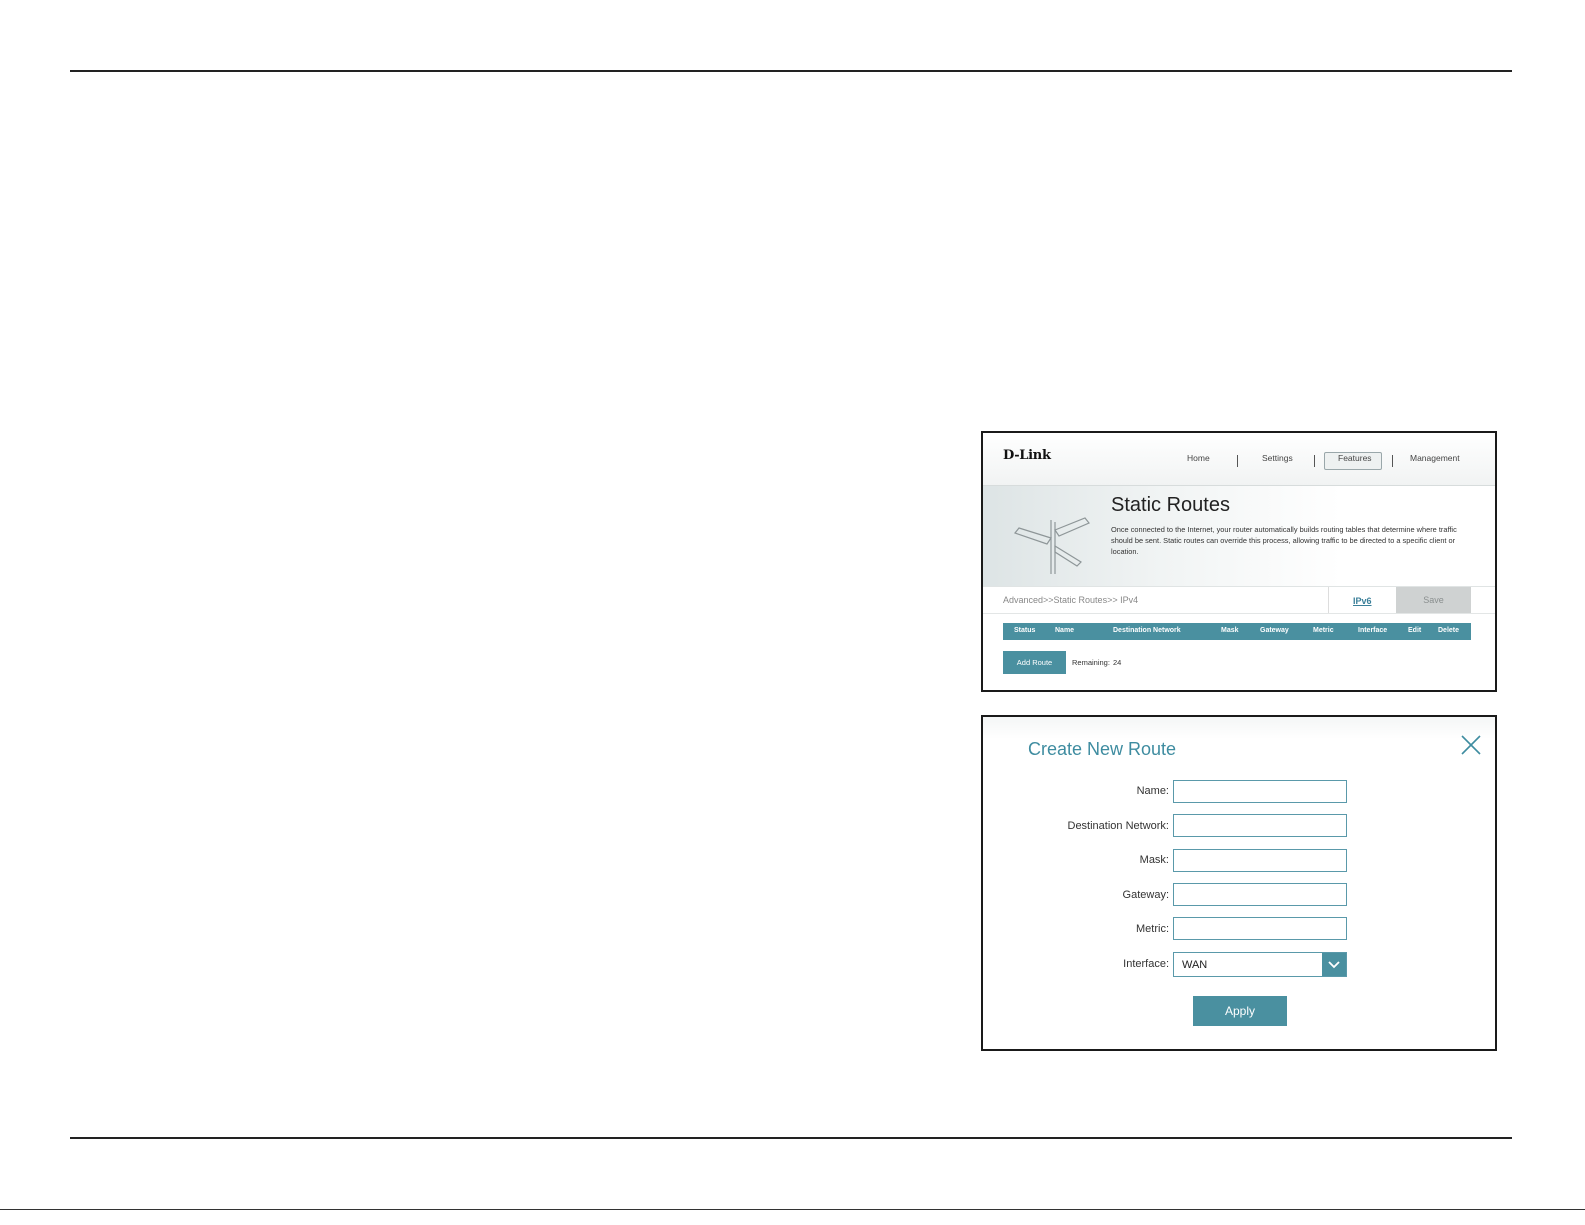 The image size is (1585, 1225). What do you see at coordinates (1260, 894) in the screenshot?
I see `gateway-input` at bounding box center [1260, 894].